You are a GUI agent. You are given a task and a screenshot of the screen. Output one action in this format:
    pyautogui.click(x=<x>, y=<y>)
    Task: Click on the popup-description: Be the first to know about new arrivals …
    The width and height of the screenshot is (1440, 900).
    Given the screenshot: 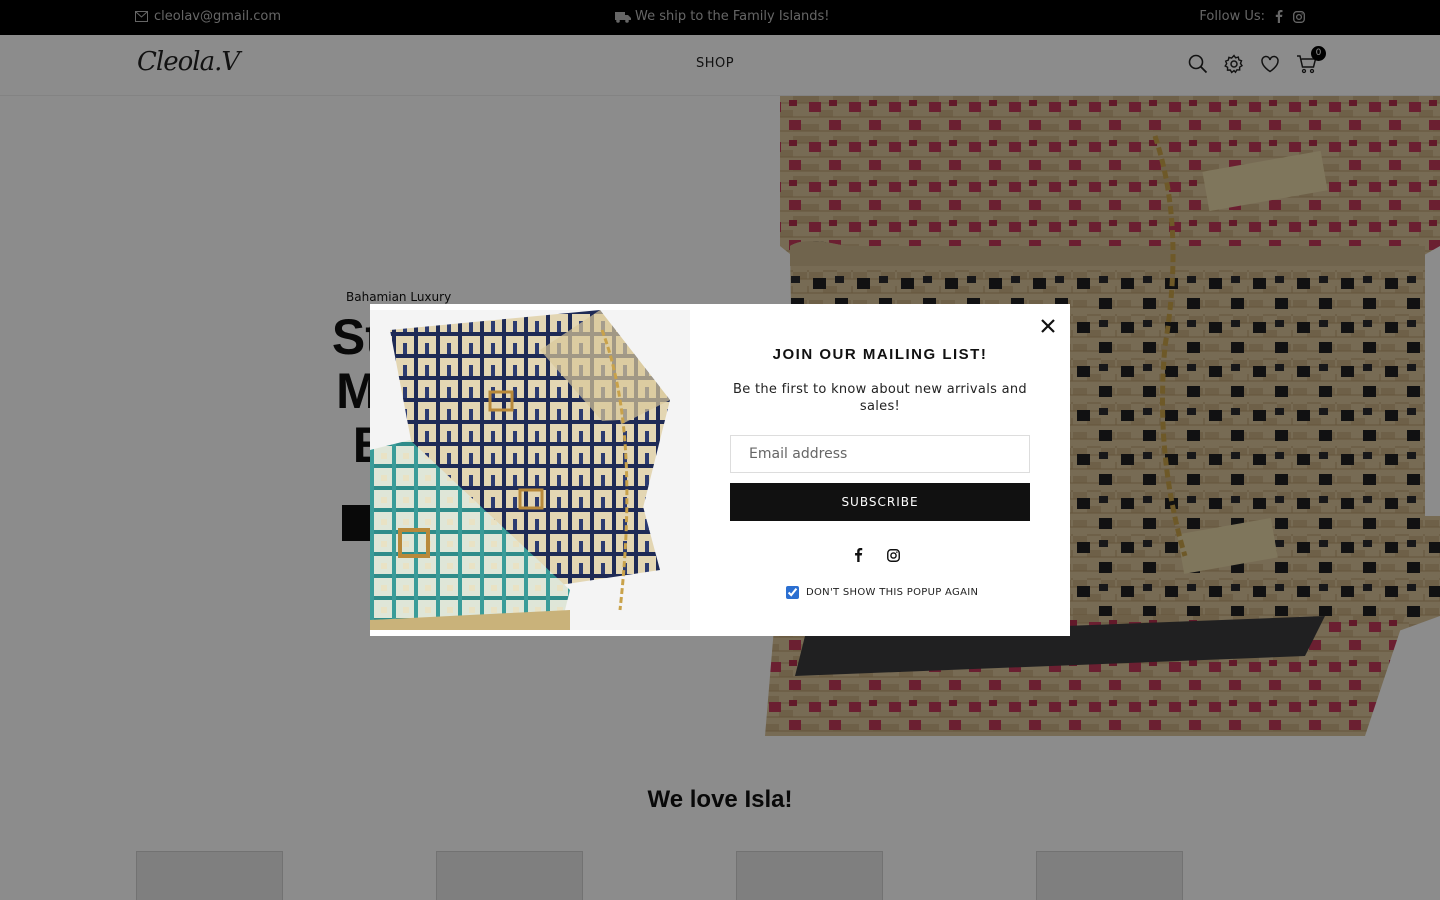 What is the action you would take?
    pyautogui.click(x=880, y=398)
    